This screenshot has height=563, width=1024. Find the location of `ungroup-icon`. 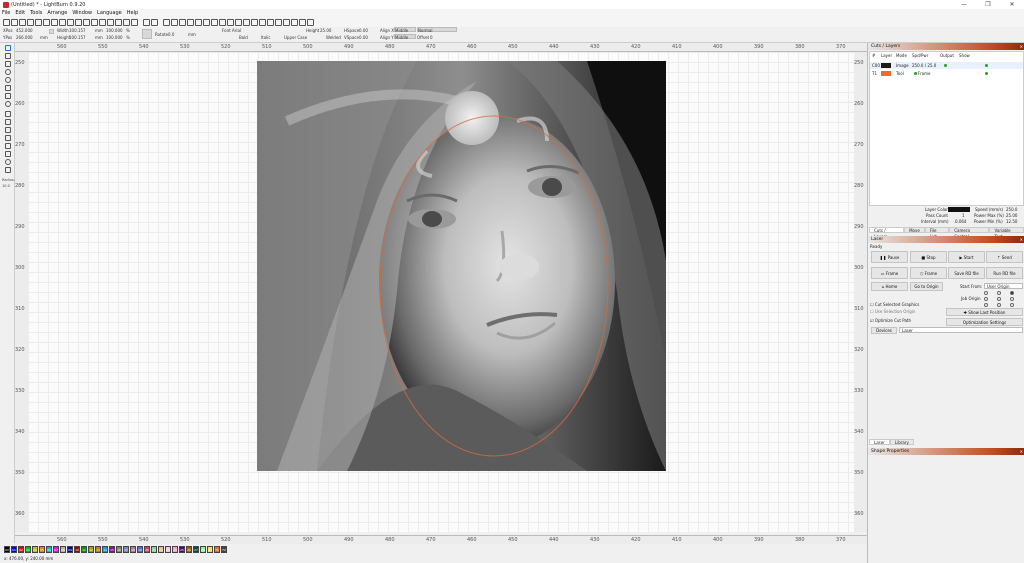

ungroup-icon is located at coordinates (174, 22).